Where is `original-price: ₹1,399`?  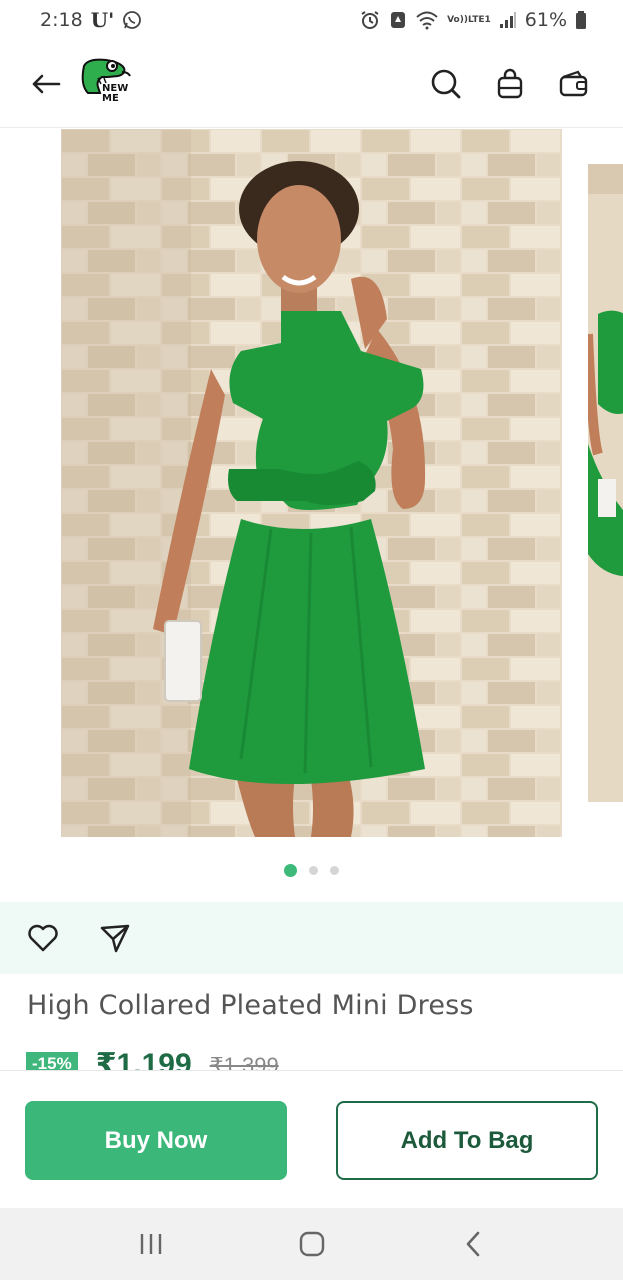 original-price: ₹1,399 is located at coordinates (244, 1061).